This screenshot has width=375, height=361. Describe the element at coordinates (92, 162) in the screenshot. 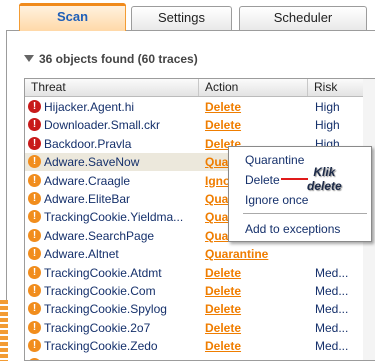

I see `threat-name: Adware.SaveNow` at that location.